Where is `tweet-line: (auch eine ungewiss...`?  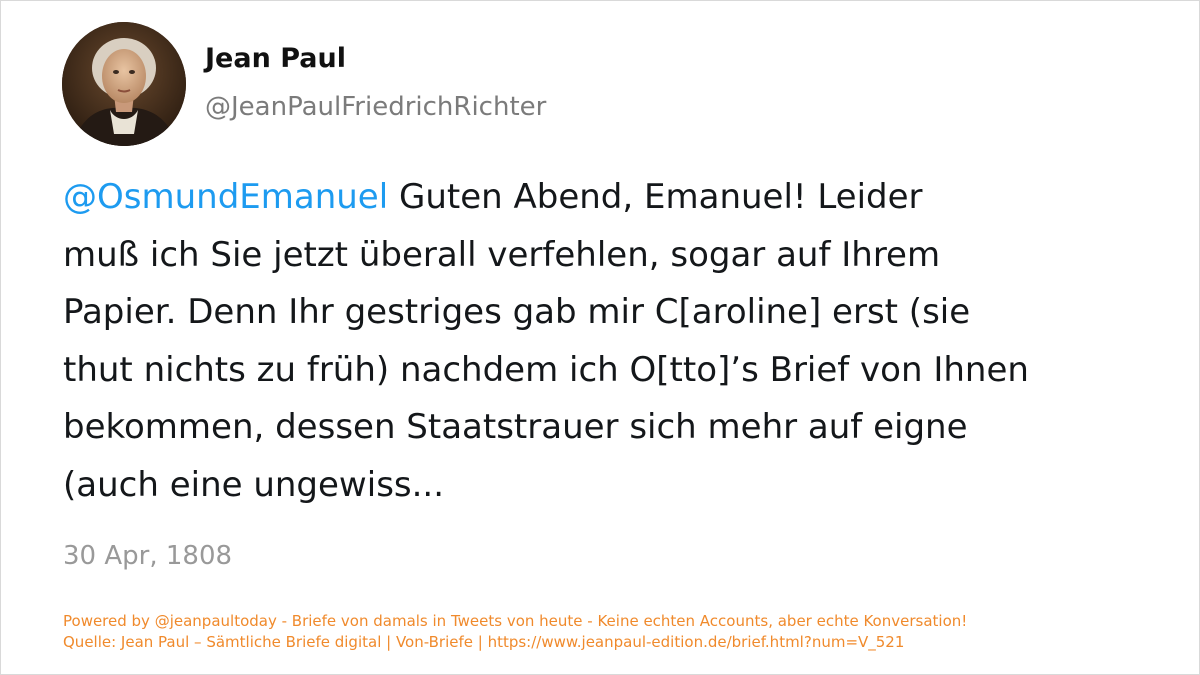
tweet-line: (auch eine ungewiss... is located at coordinates (254, 484).